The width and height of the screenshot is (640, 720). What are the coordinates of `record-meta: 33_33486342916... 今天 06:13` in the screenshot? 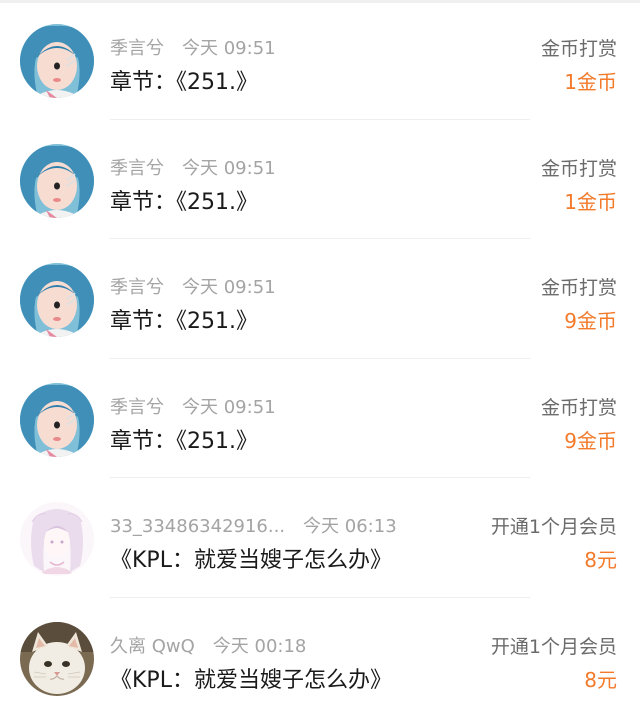 It's located at (253, 525).